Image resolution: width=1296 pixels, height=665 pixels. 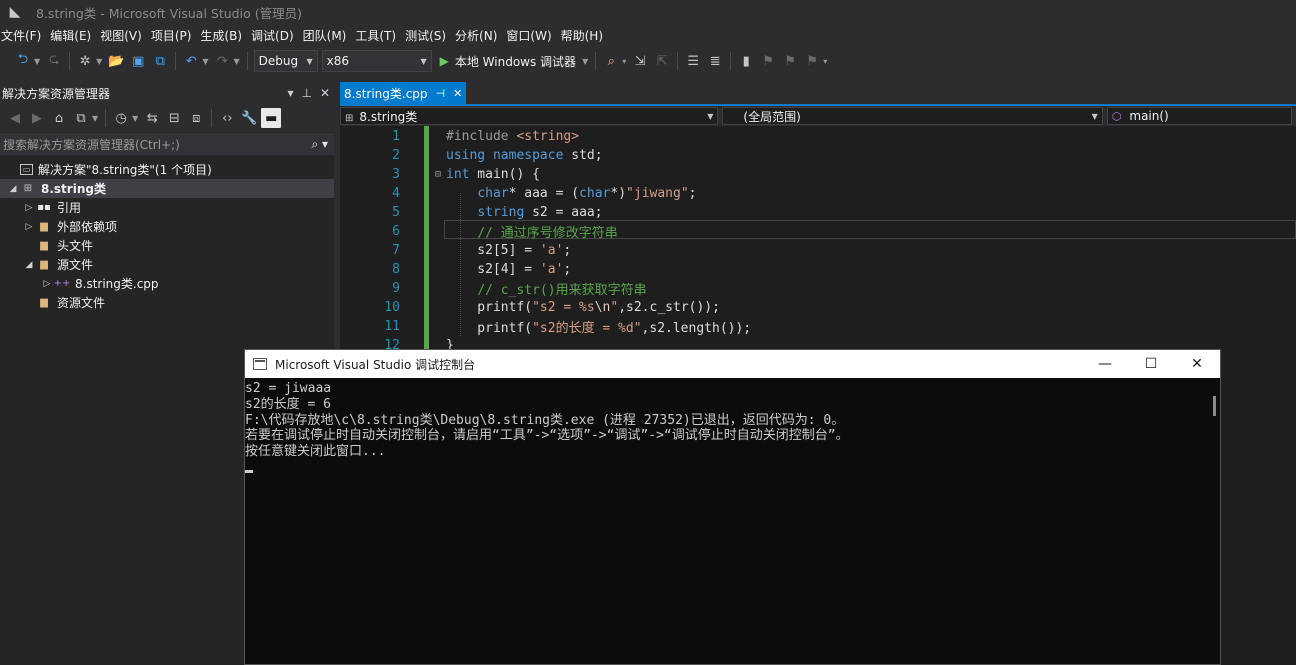 What do you see at coordinates (319, 144) in the screenshot?
I see `search-icon: ⌕ ▾` at bounding box center [319, 144].